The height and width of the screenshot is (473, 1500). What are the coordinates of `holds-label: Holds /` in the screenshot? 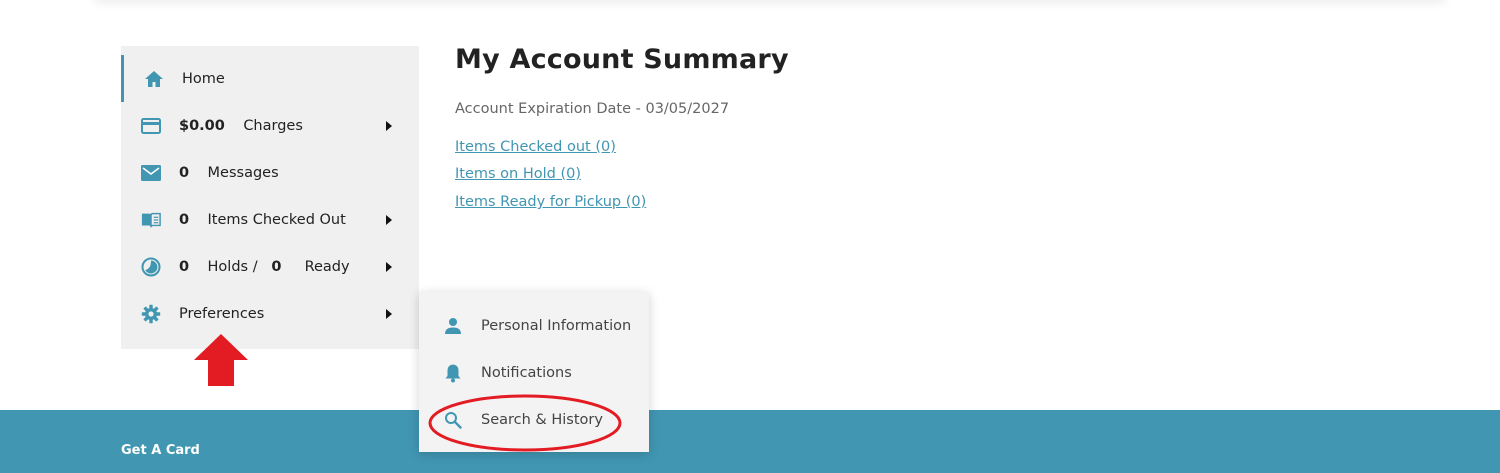 It's located at (232, 266).